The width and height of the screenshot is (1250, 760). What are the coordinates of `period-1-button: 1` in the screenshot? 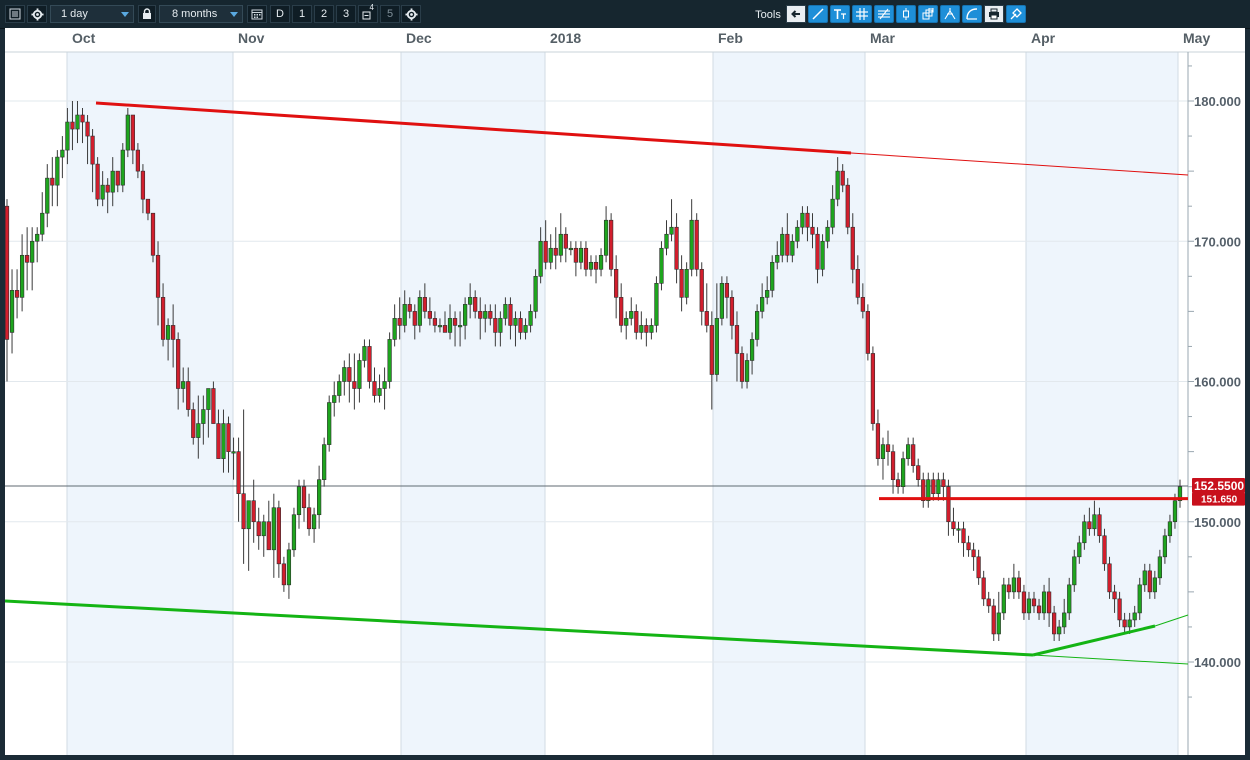 It's located at (302, 14).